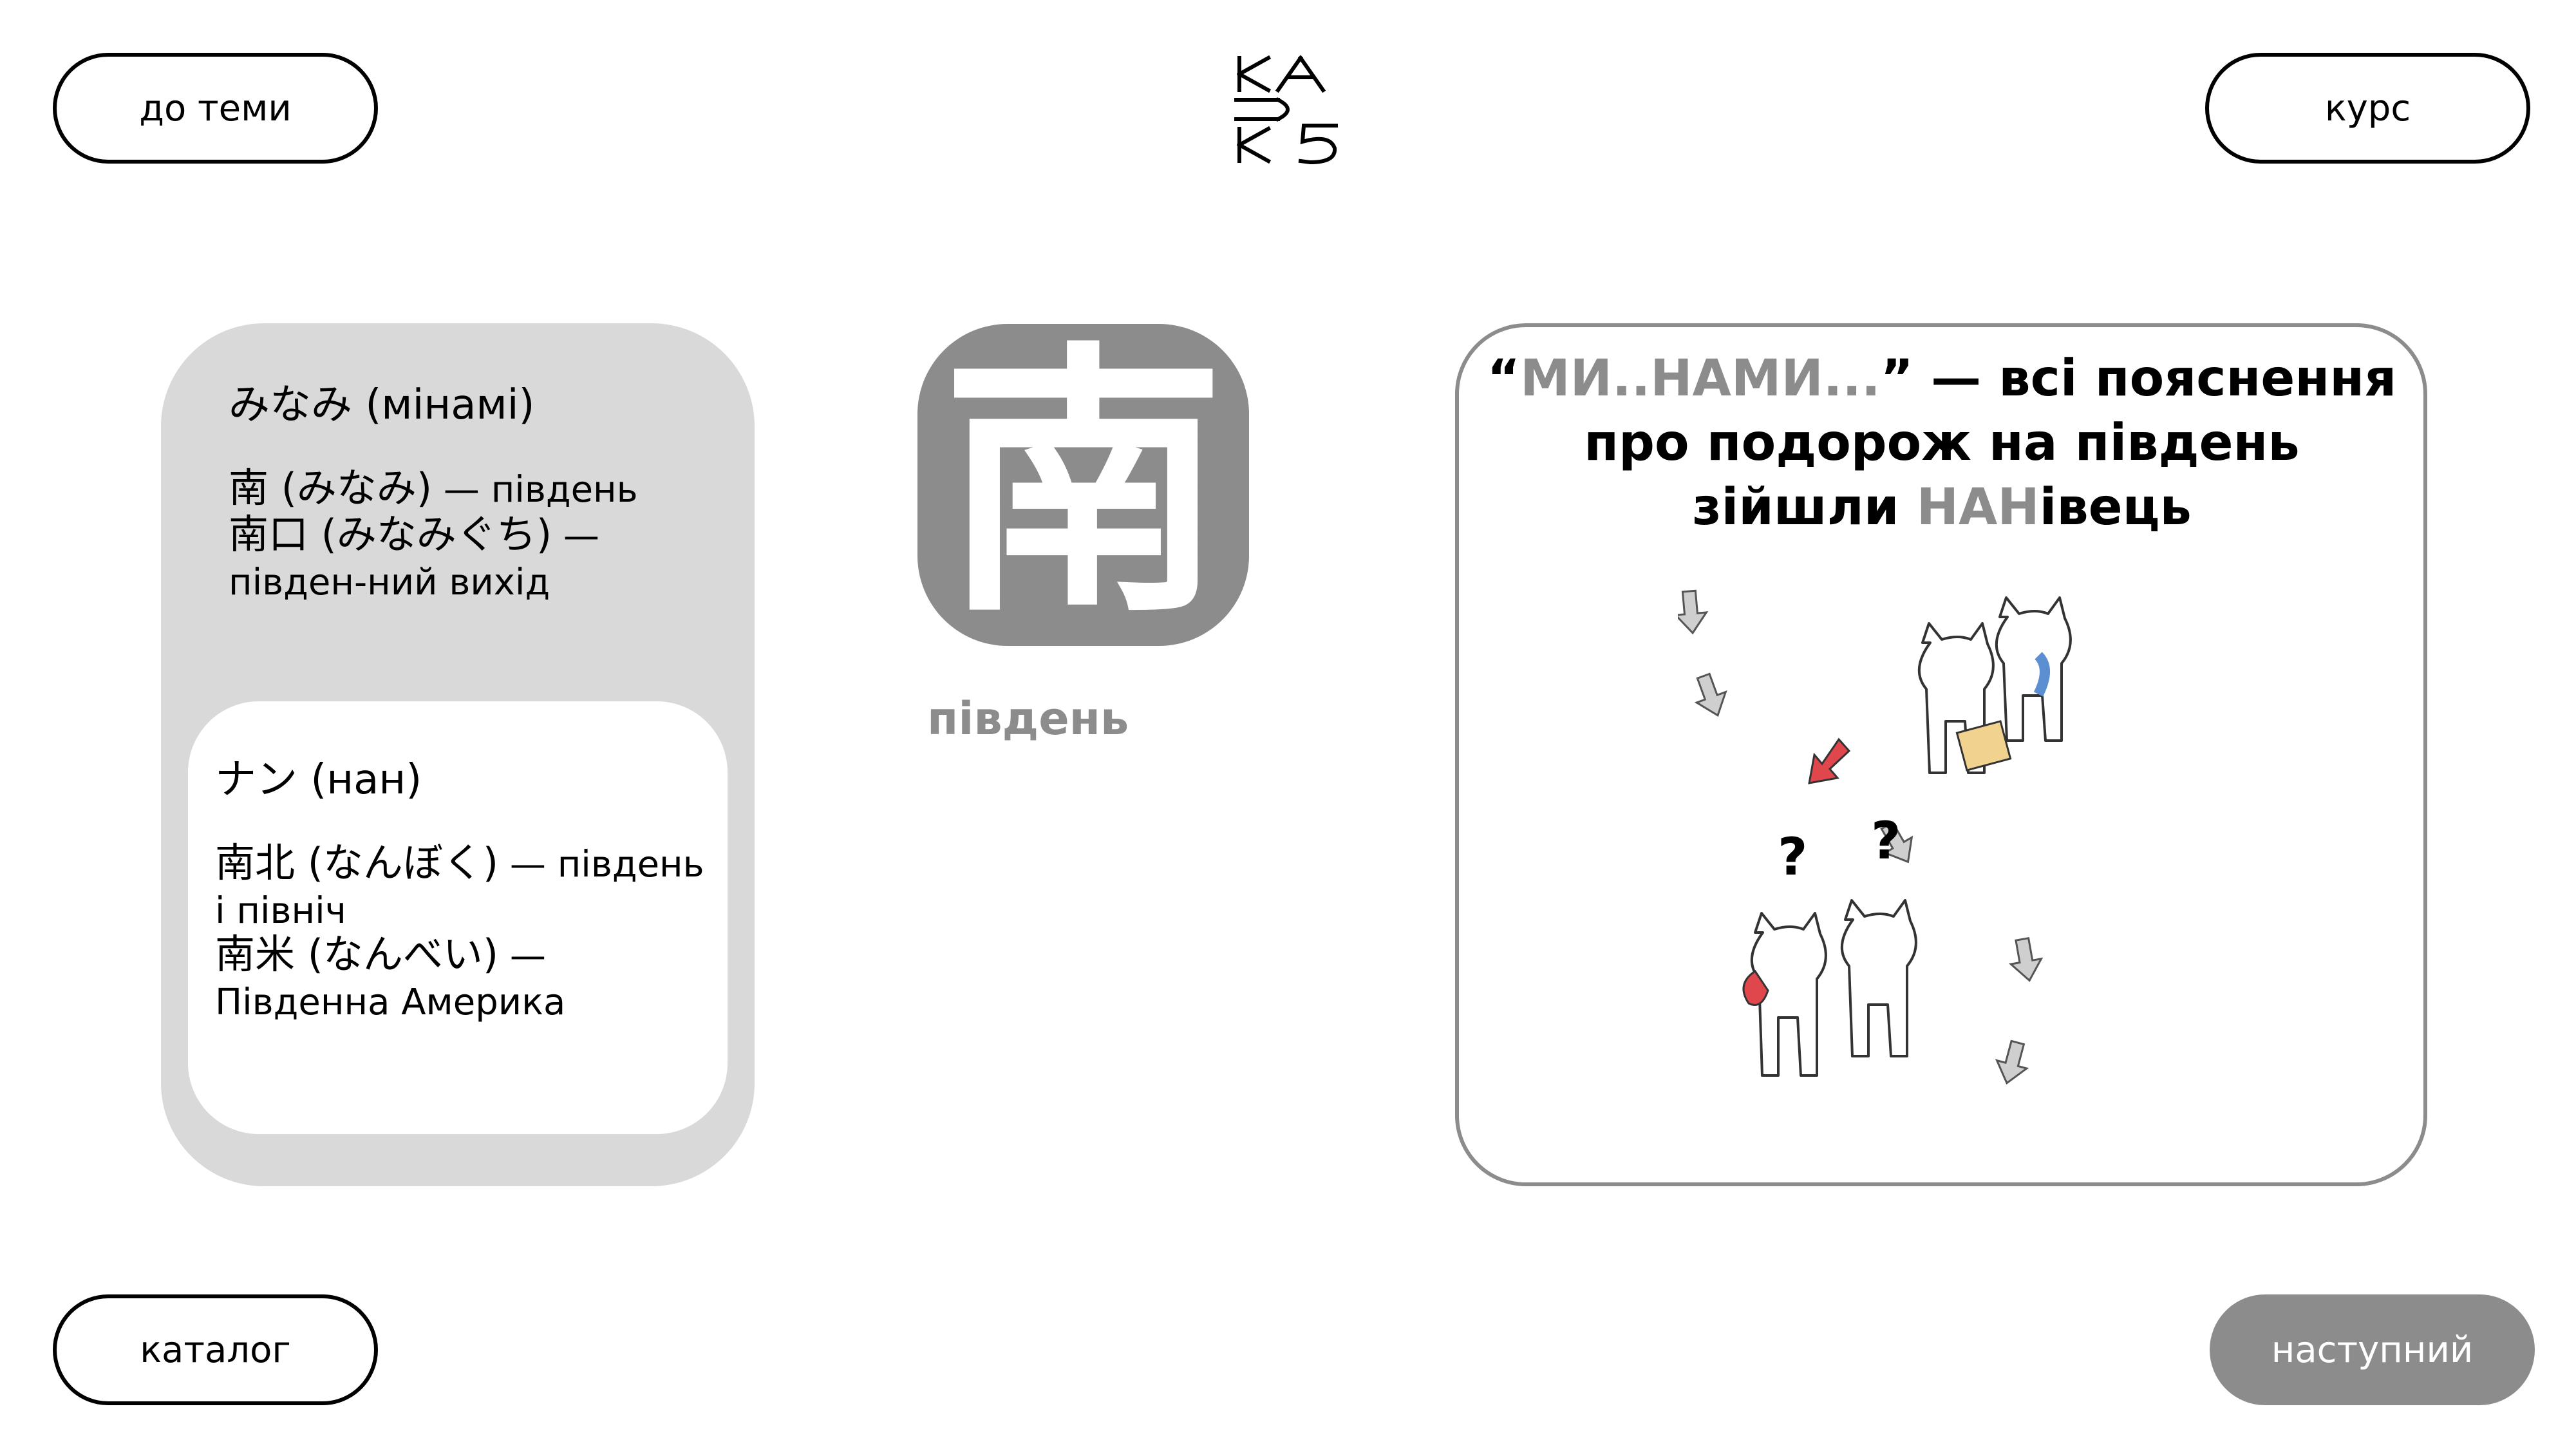 The image size is (2576, 1449). What do you see at coordinates (1028, 718) in the screenshot?
I see `kanji-meaning: південь` at bounding box center [1028, 718].